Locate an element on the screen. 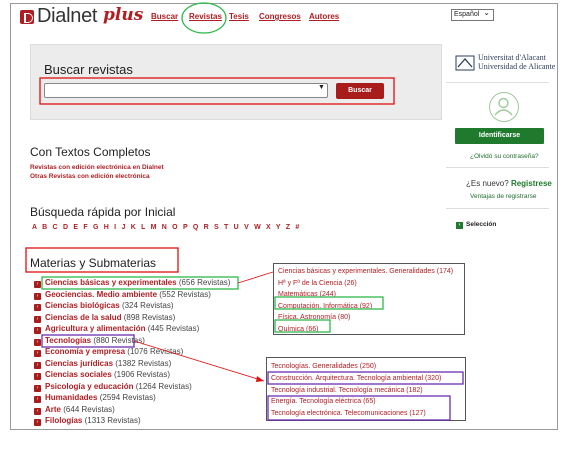  tecnologias-highlight-box is located at coordinates (88, 341).